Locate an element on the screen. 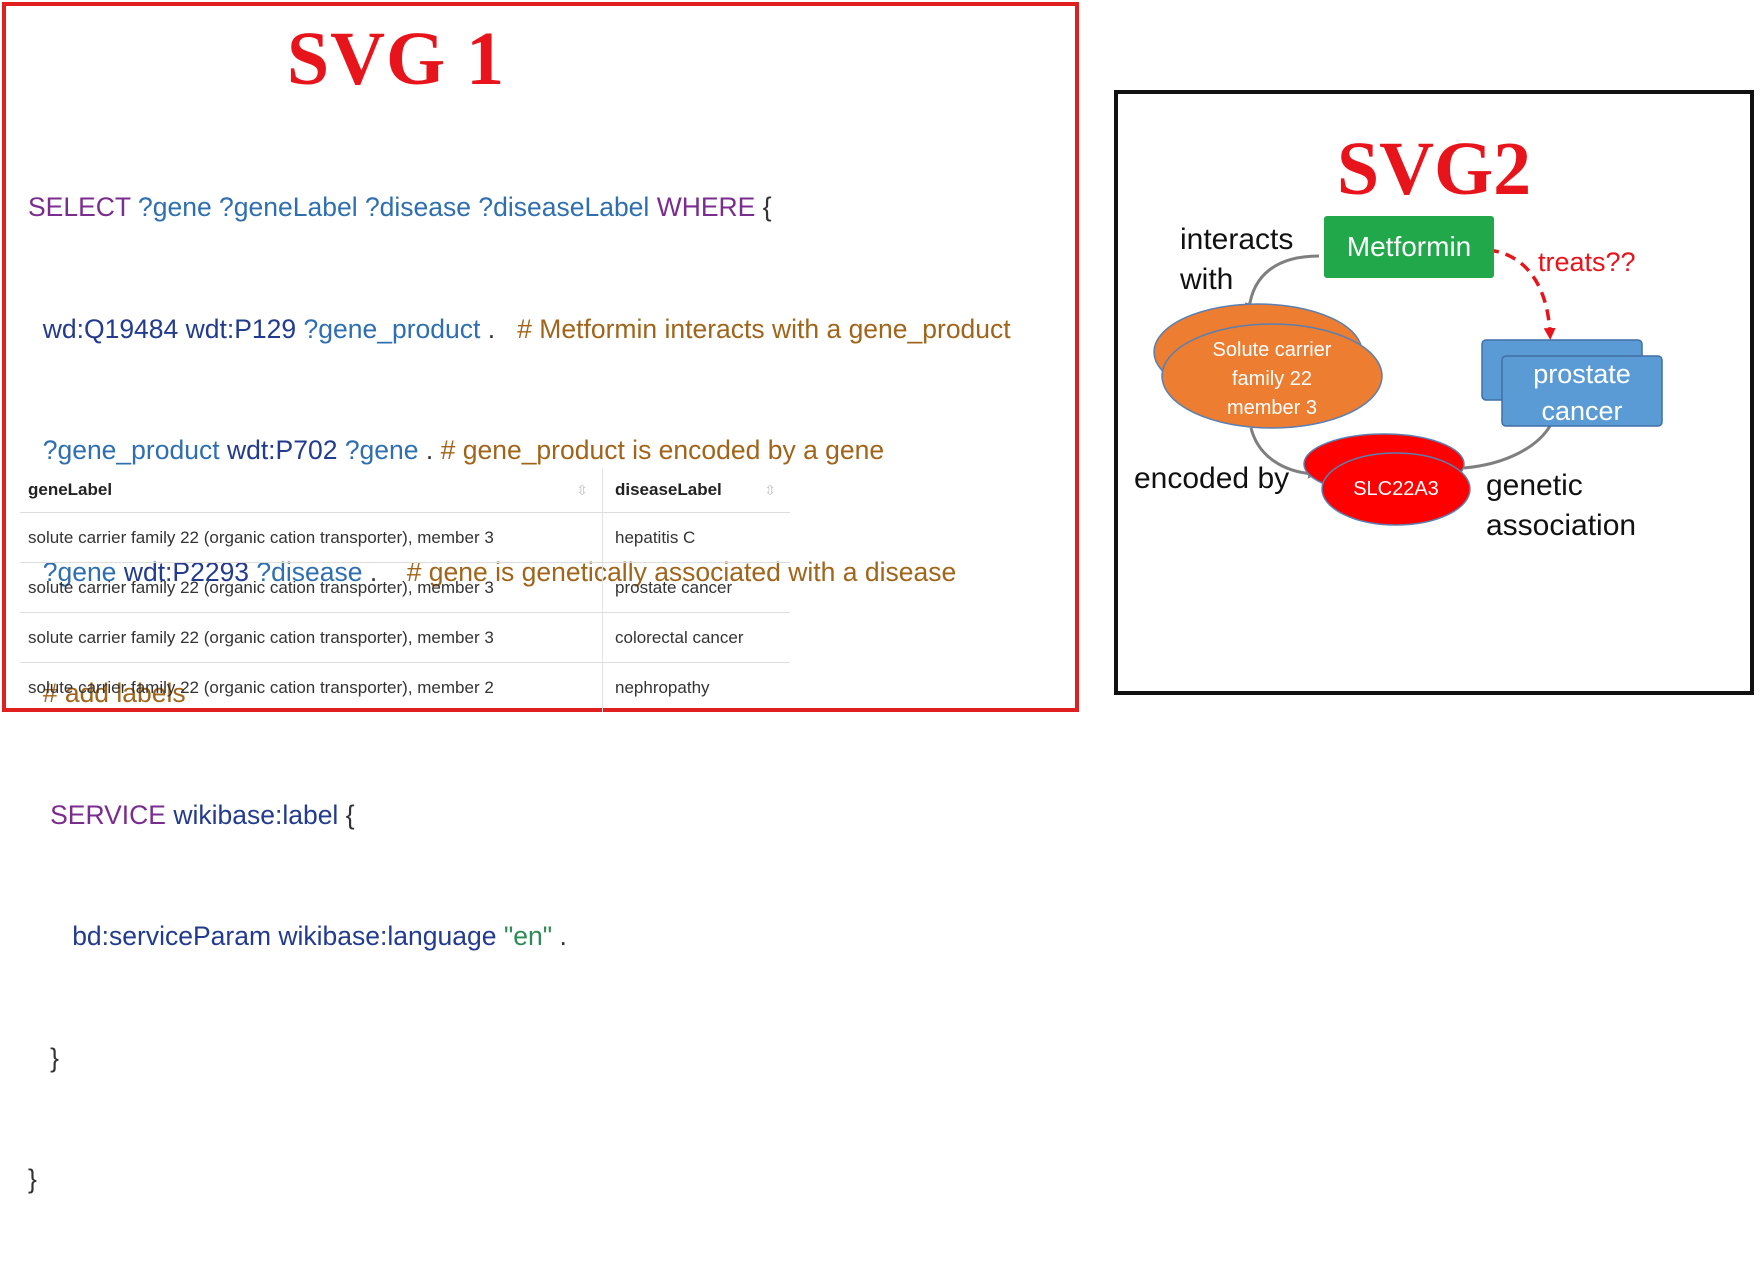  table-header-row: geneLabel ⇳ diseaseLabel ⇳ is located at coordinates (405, 490).